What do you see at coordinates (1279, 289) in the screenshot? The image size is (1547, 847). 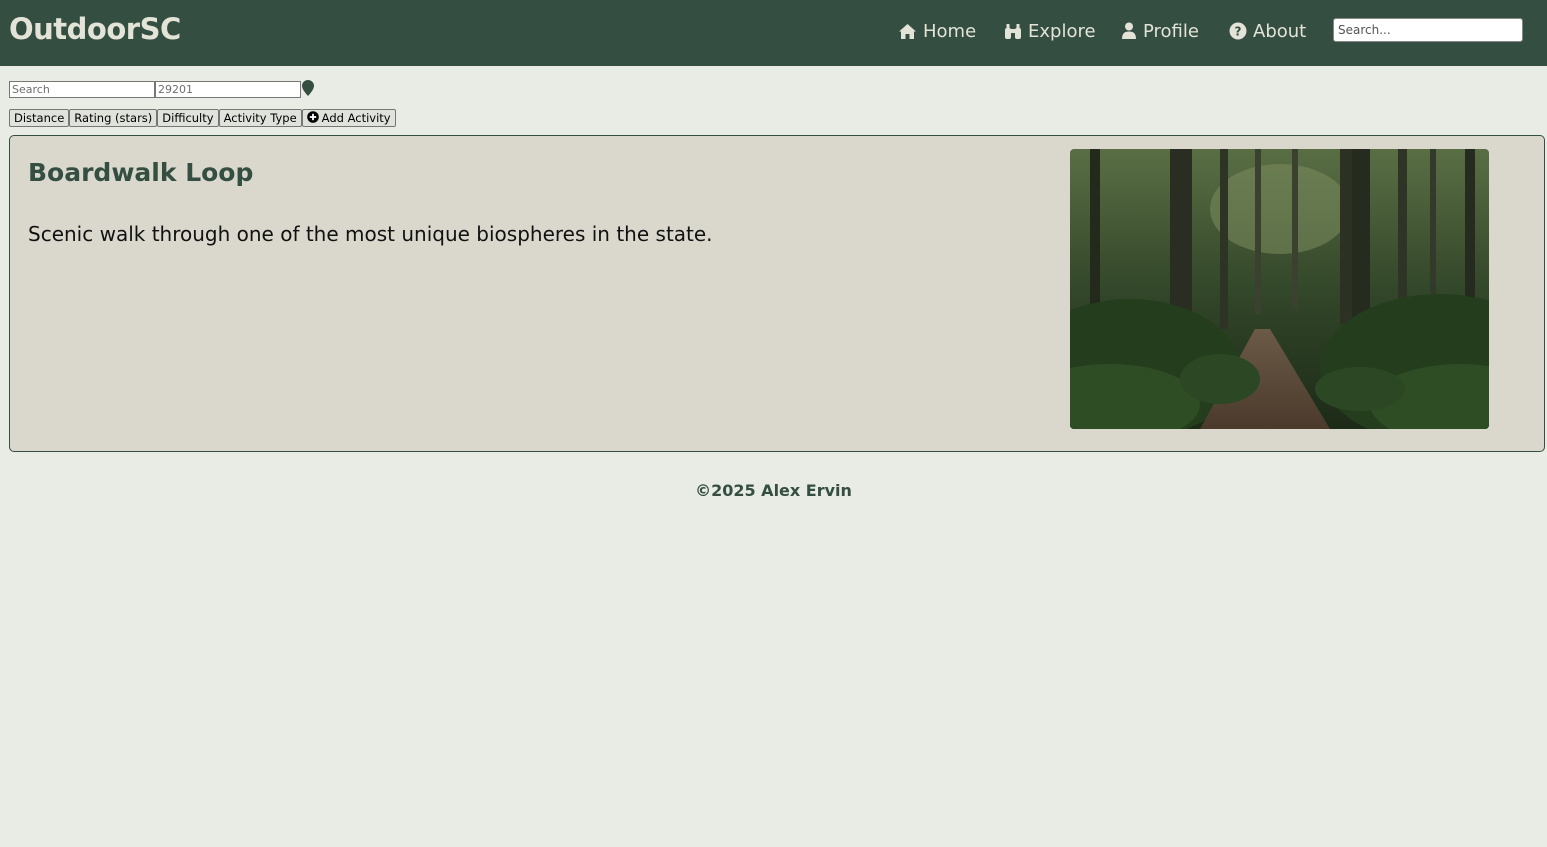 I see `activity-photo` at bounding box center [1279, 289].